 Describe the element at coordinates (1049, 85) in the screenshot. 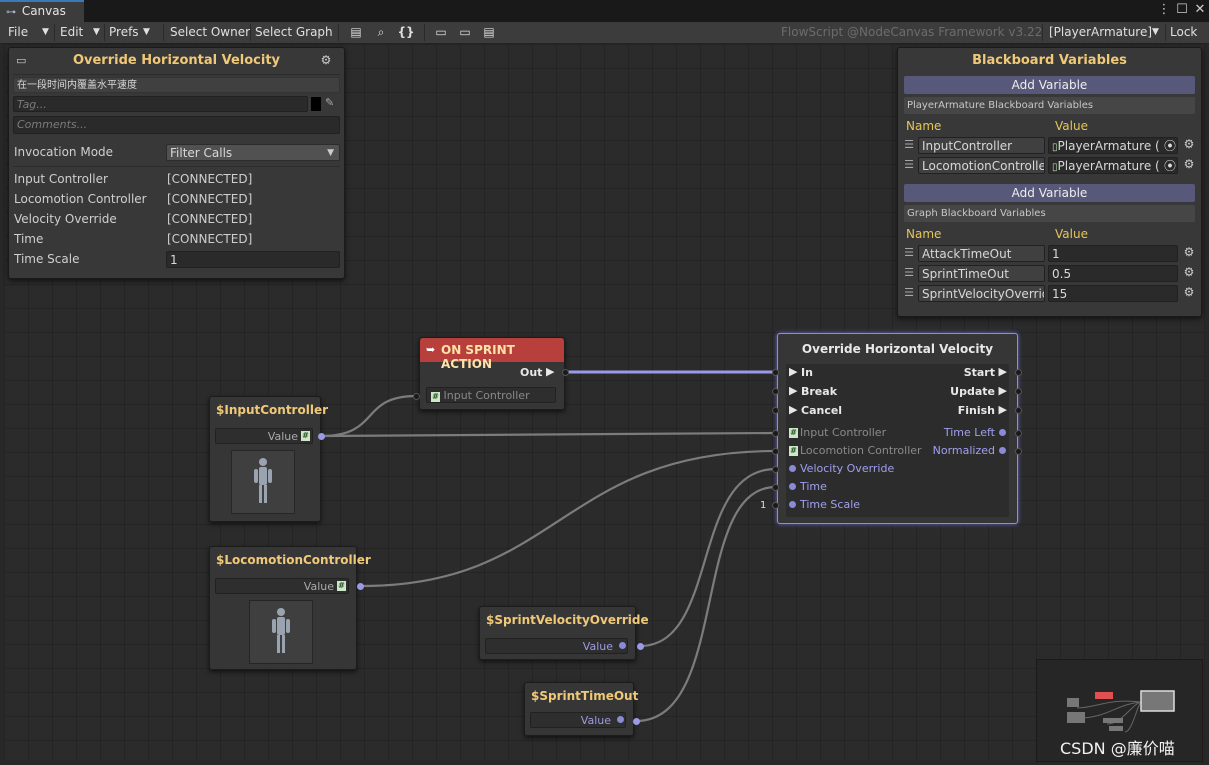

I see `add-variable-button-1: Add Variable` at that location.